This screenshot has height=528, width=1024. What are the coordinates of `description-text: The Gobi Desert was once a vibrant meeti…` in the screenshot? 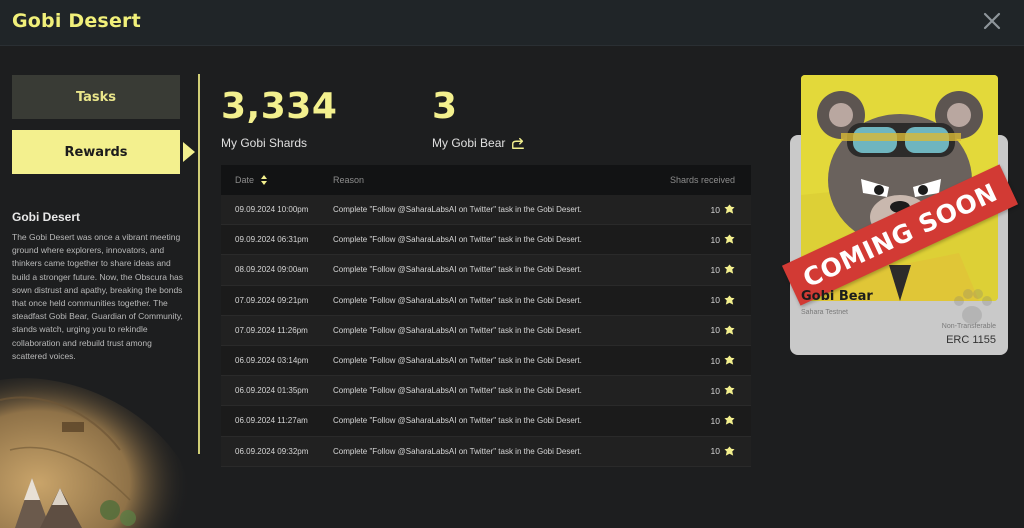 It's located at (98, 296).